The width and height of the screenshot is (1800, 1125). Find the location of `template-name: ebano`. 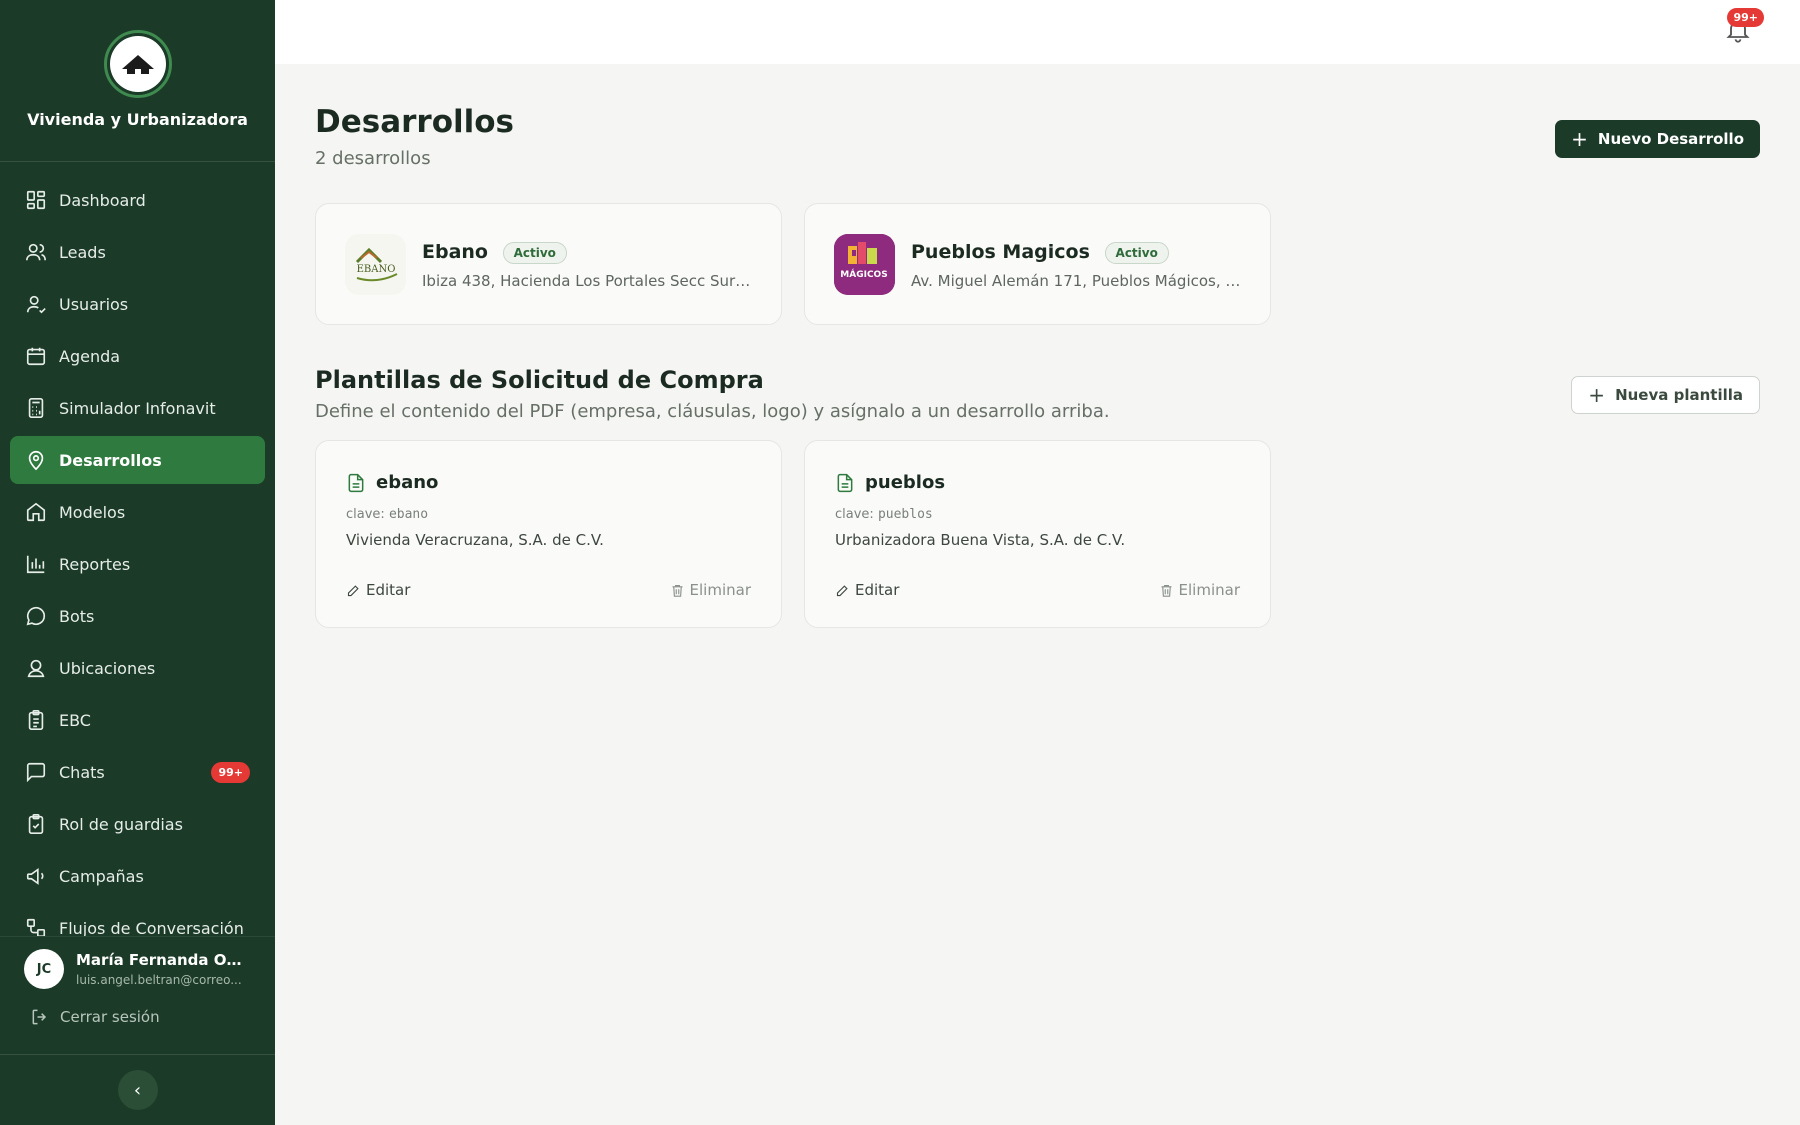

template-name: ebano is located at coordinates (407, 482).